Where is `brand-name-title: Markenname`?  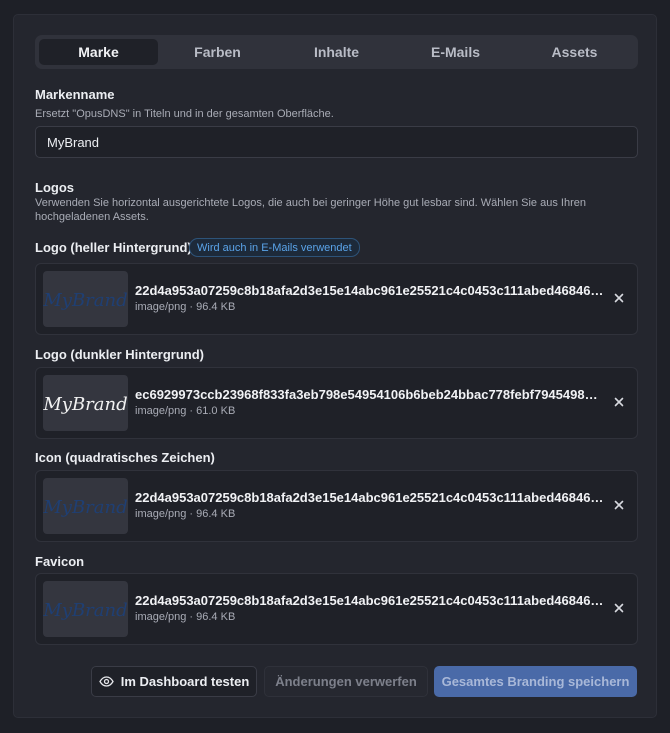 brand-name-title: Markenname is located at coordinates (75, 94).